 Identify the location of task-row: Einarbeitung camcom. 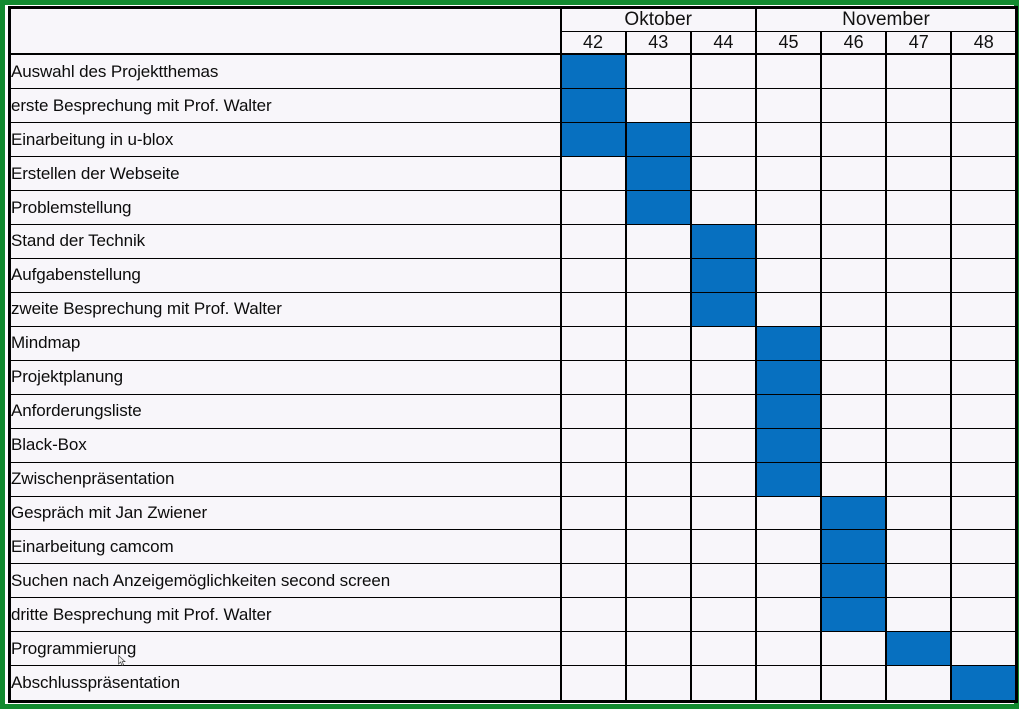
(513, 547).